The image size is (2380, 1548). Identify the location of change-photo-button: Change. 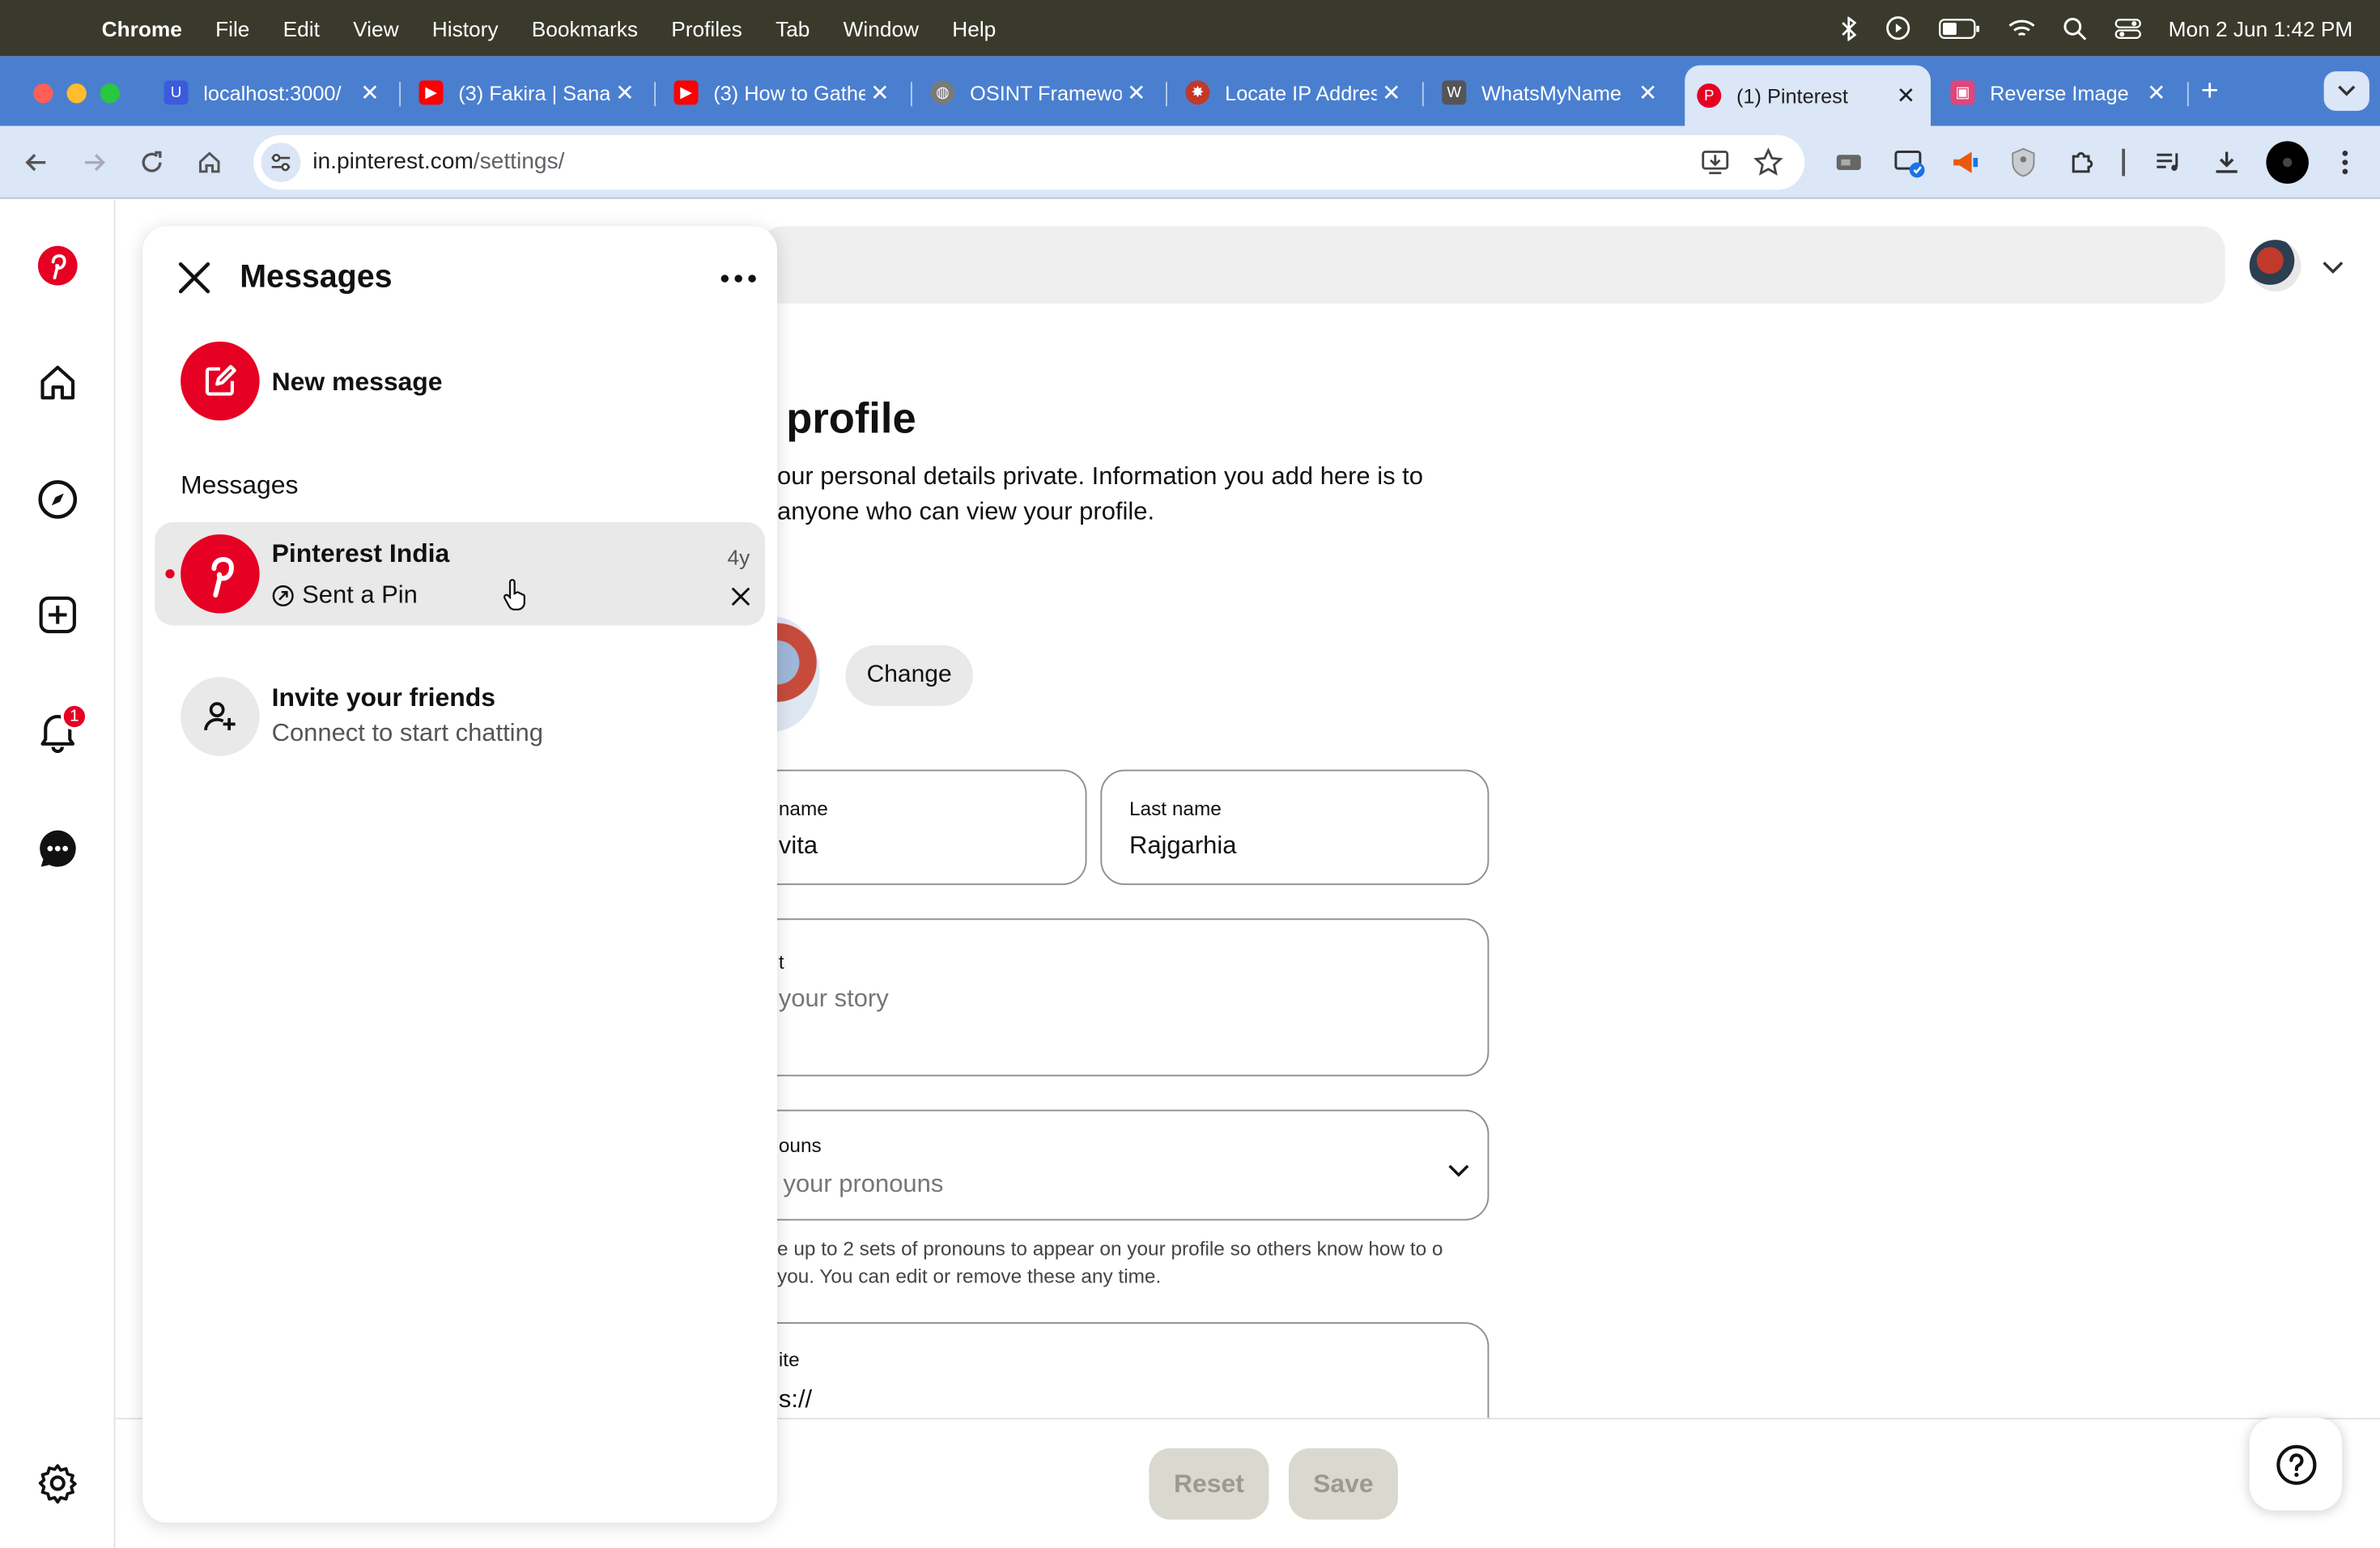
(909, 675).